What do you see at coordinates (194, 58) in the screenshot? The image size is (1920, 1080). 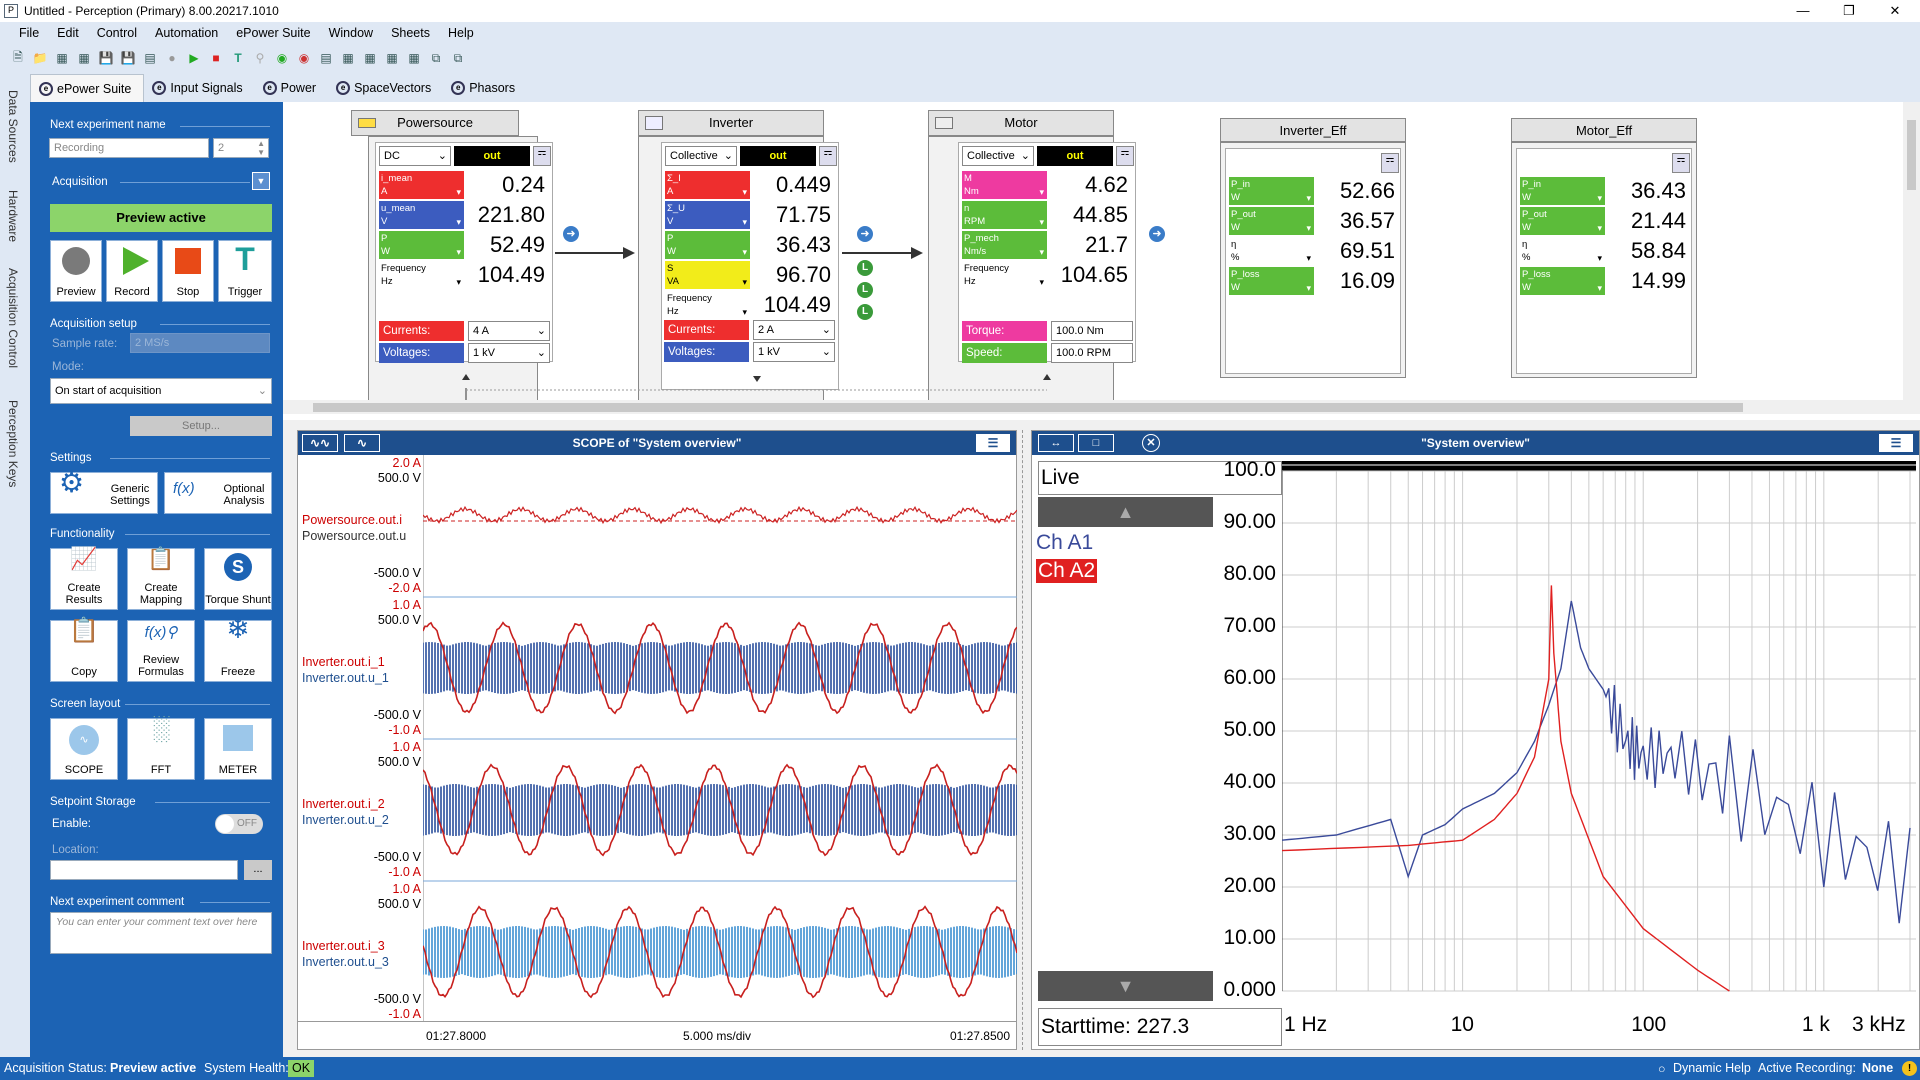 I see `play-icon: ▶` at bounding box center [194, 58].